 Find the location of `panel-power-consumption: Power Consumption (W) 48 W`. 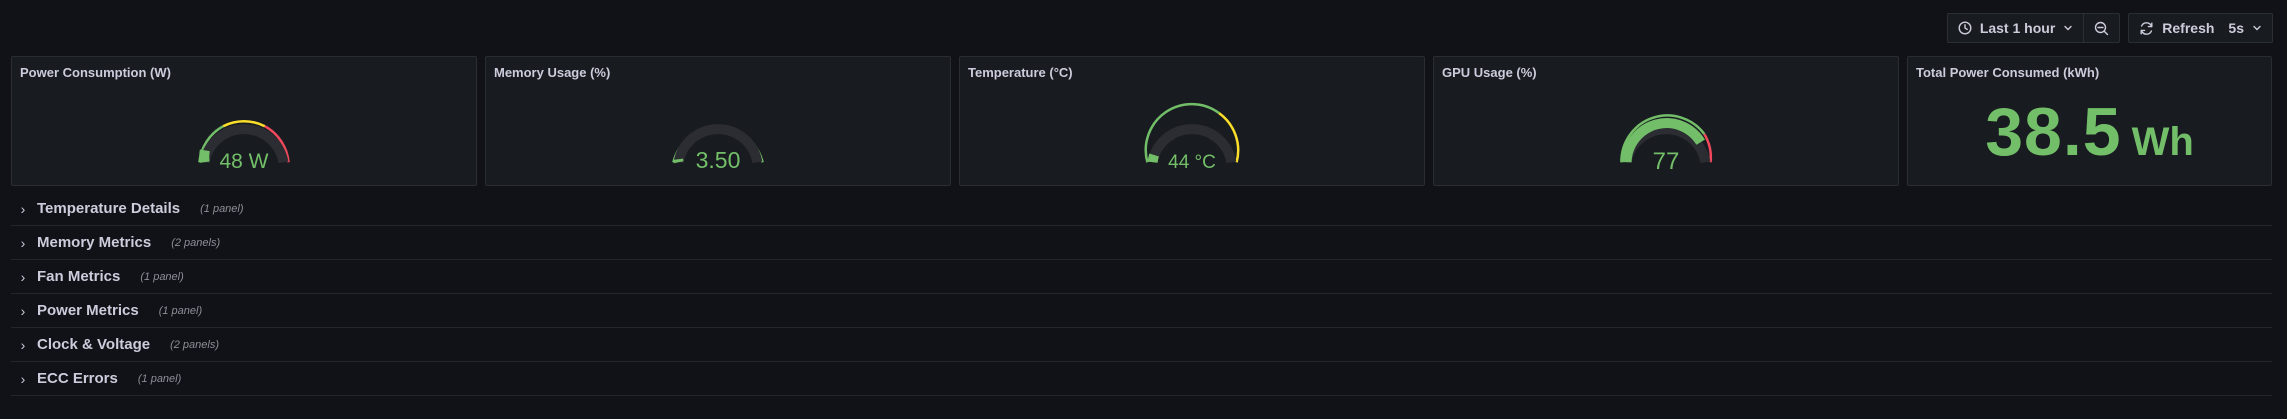

panel-power-consumption: Power Consumption (W) 48 W is located at coordinates (244, 121).